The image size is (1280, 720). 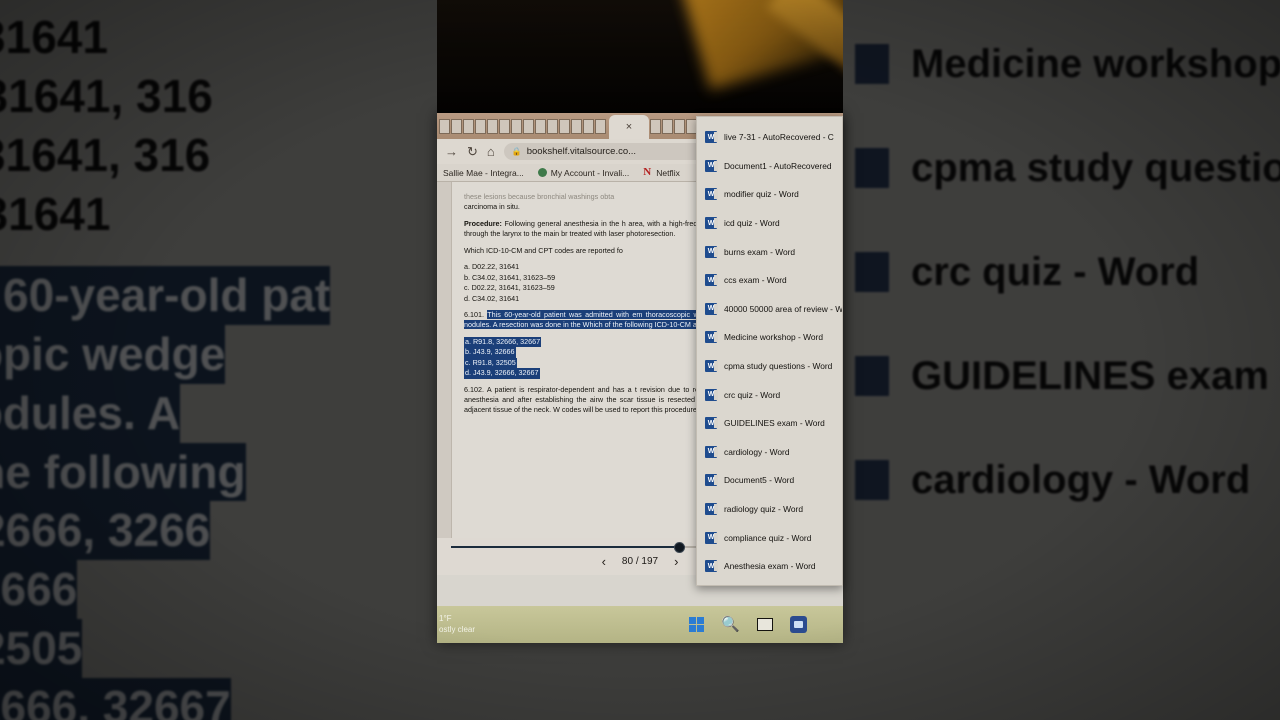 I want to click on jumplist-item: Medicine workshop - Word, so click(x=769, y=337).